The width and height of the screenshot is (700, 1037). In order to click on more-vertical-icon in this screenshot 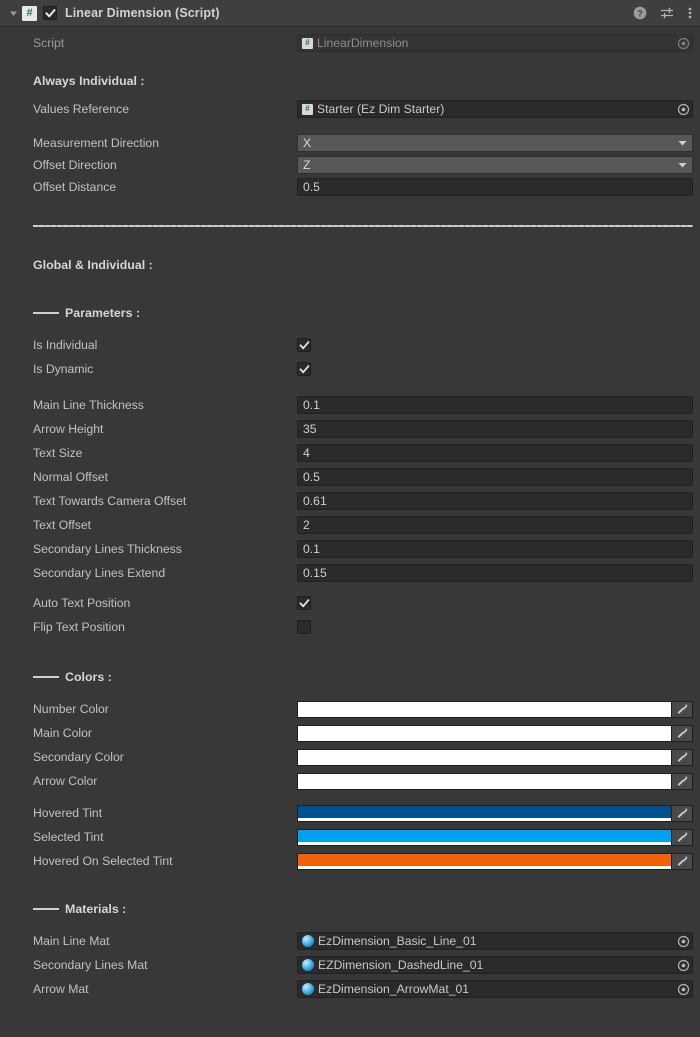, I will do `click(690, 13)`.